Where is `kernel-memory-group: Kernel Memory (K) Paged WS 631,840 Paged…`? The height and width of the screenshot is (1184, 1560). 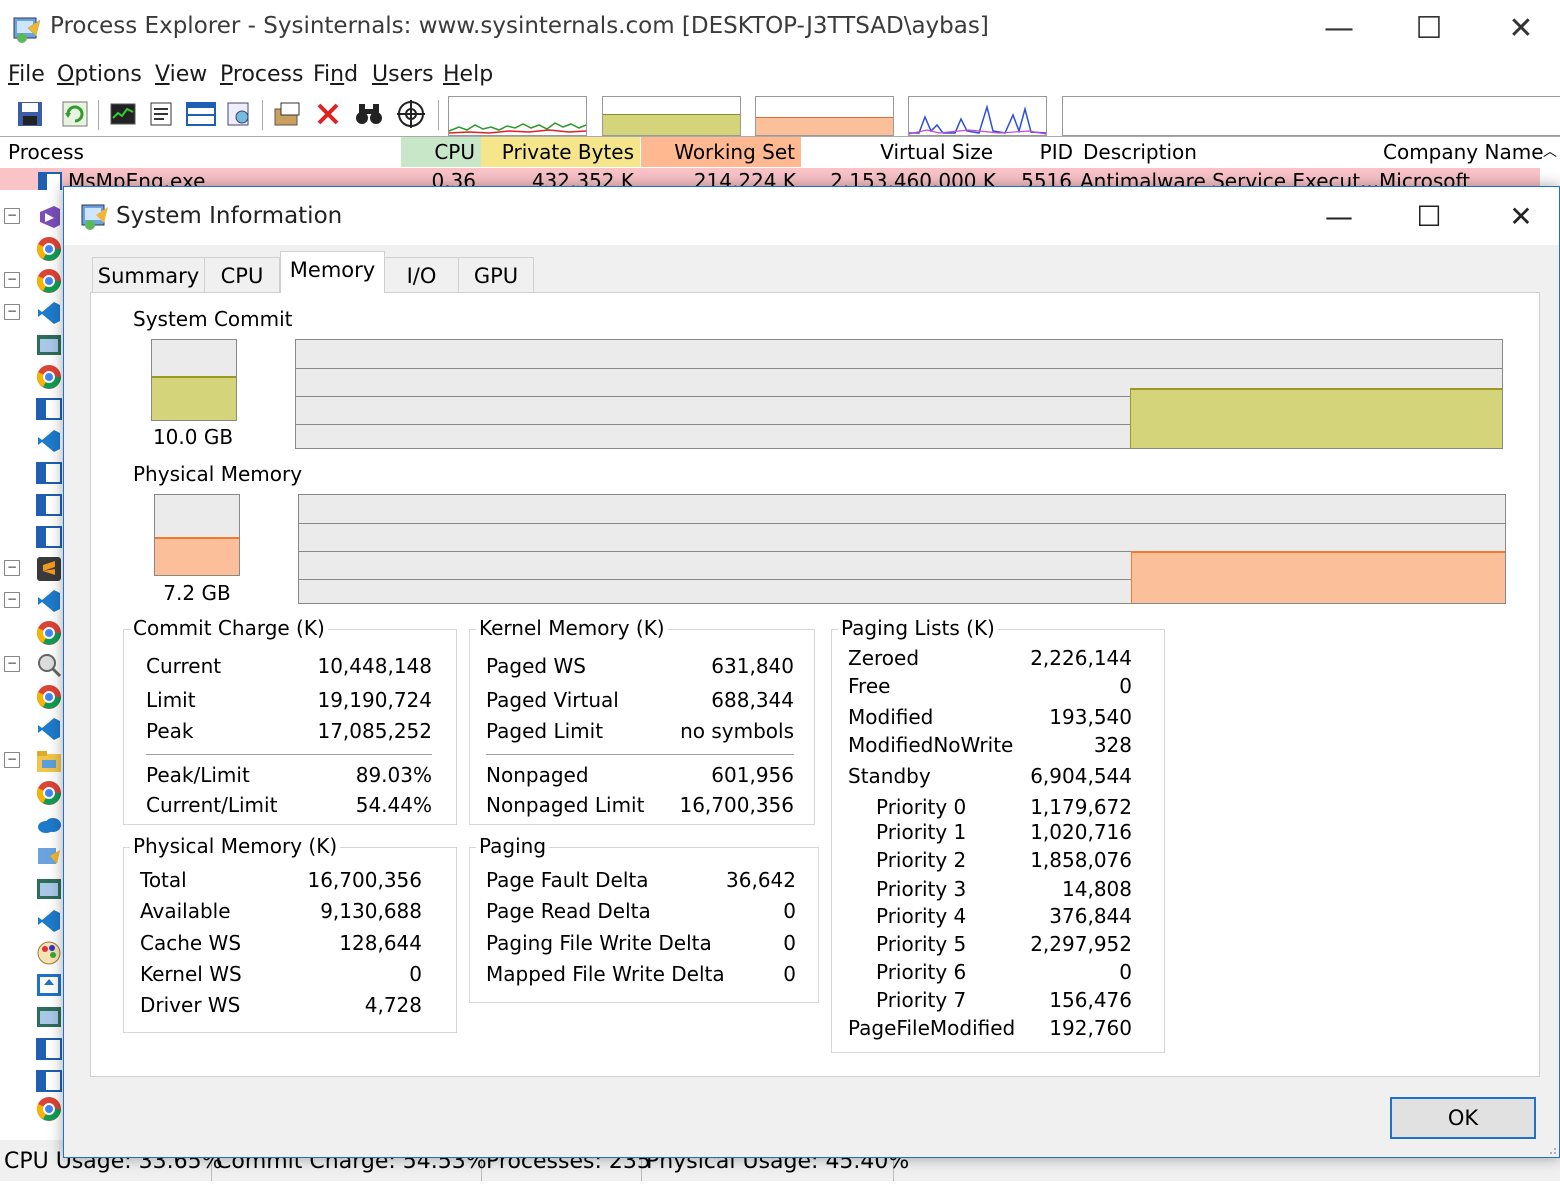 kernel-memory-group: Kernel Memory (K) Paged WS 631,840 Paged… is located at coordinates (642, 720).